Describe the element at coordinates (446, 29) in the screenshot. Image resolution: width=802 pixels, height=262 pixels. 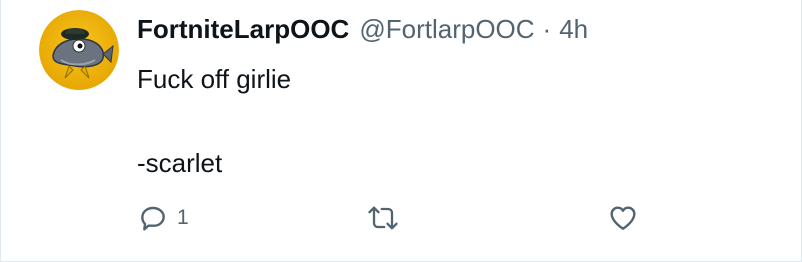
I see `user-handle: @FortlarpOOC` at that location.